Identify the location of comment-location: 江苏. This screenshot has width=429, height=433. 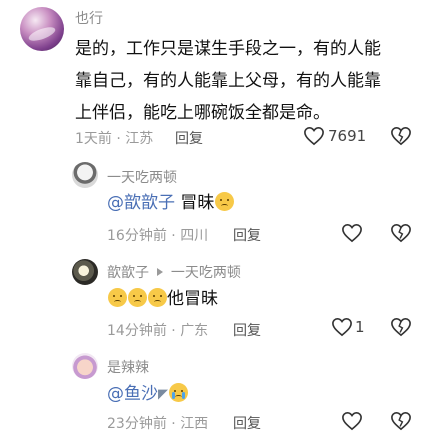
(139, 139).